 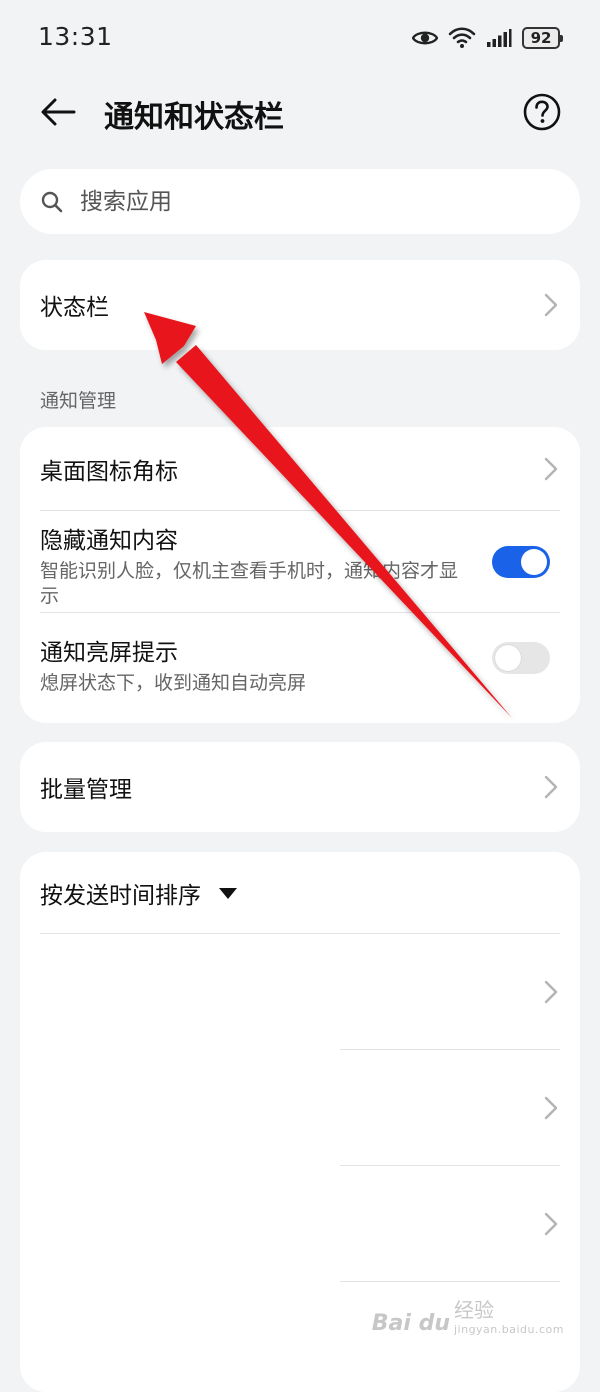 I want to click on battery-icon: 92, so click(x=542, y=38).